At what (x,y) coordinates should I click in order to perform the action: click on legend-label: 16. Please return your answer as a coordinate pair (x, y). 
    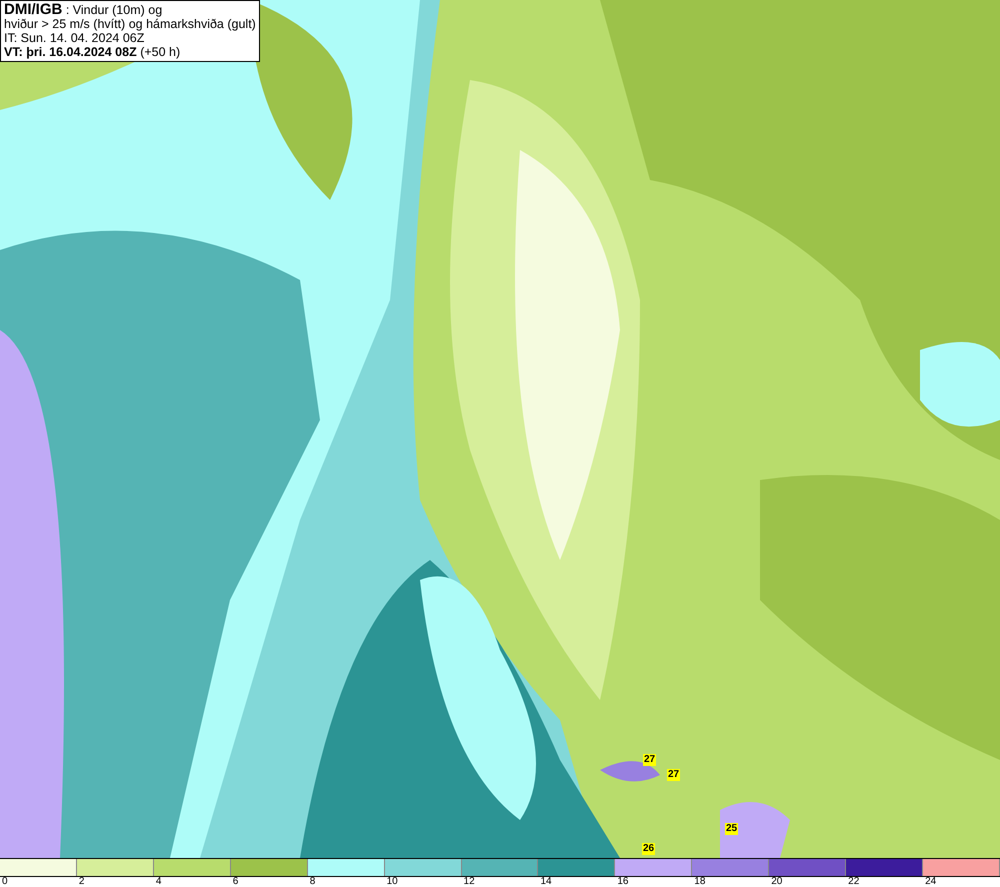
    Looking at the image, I should click on (623, 882).